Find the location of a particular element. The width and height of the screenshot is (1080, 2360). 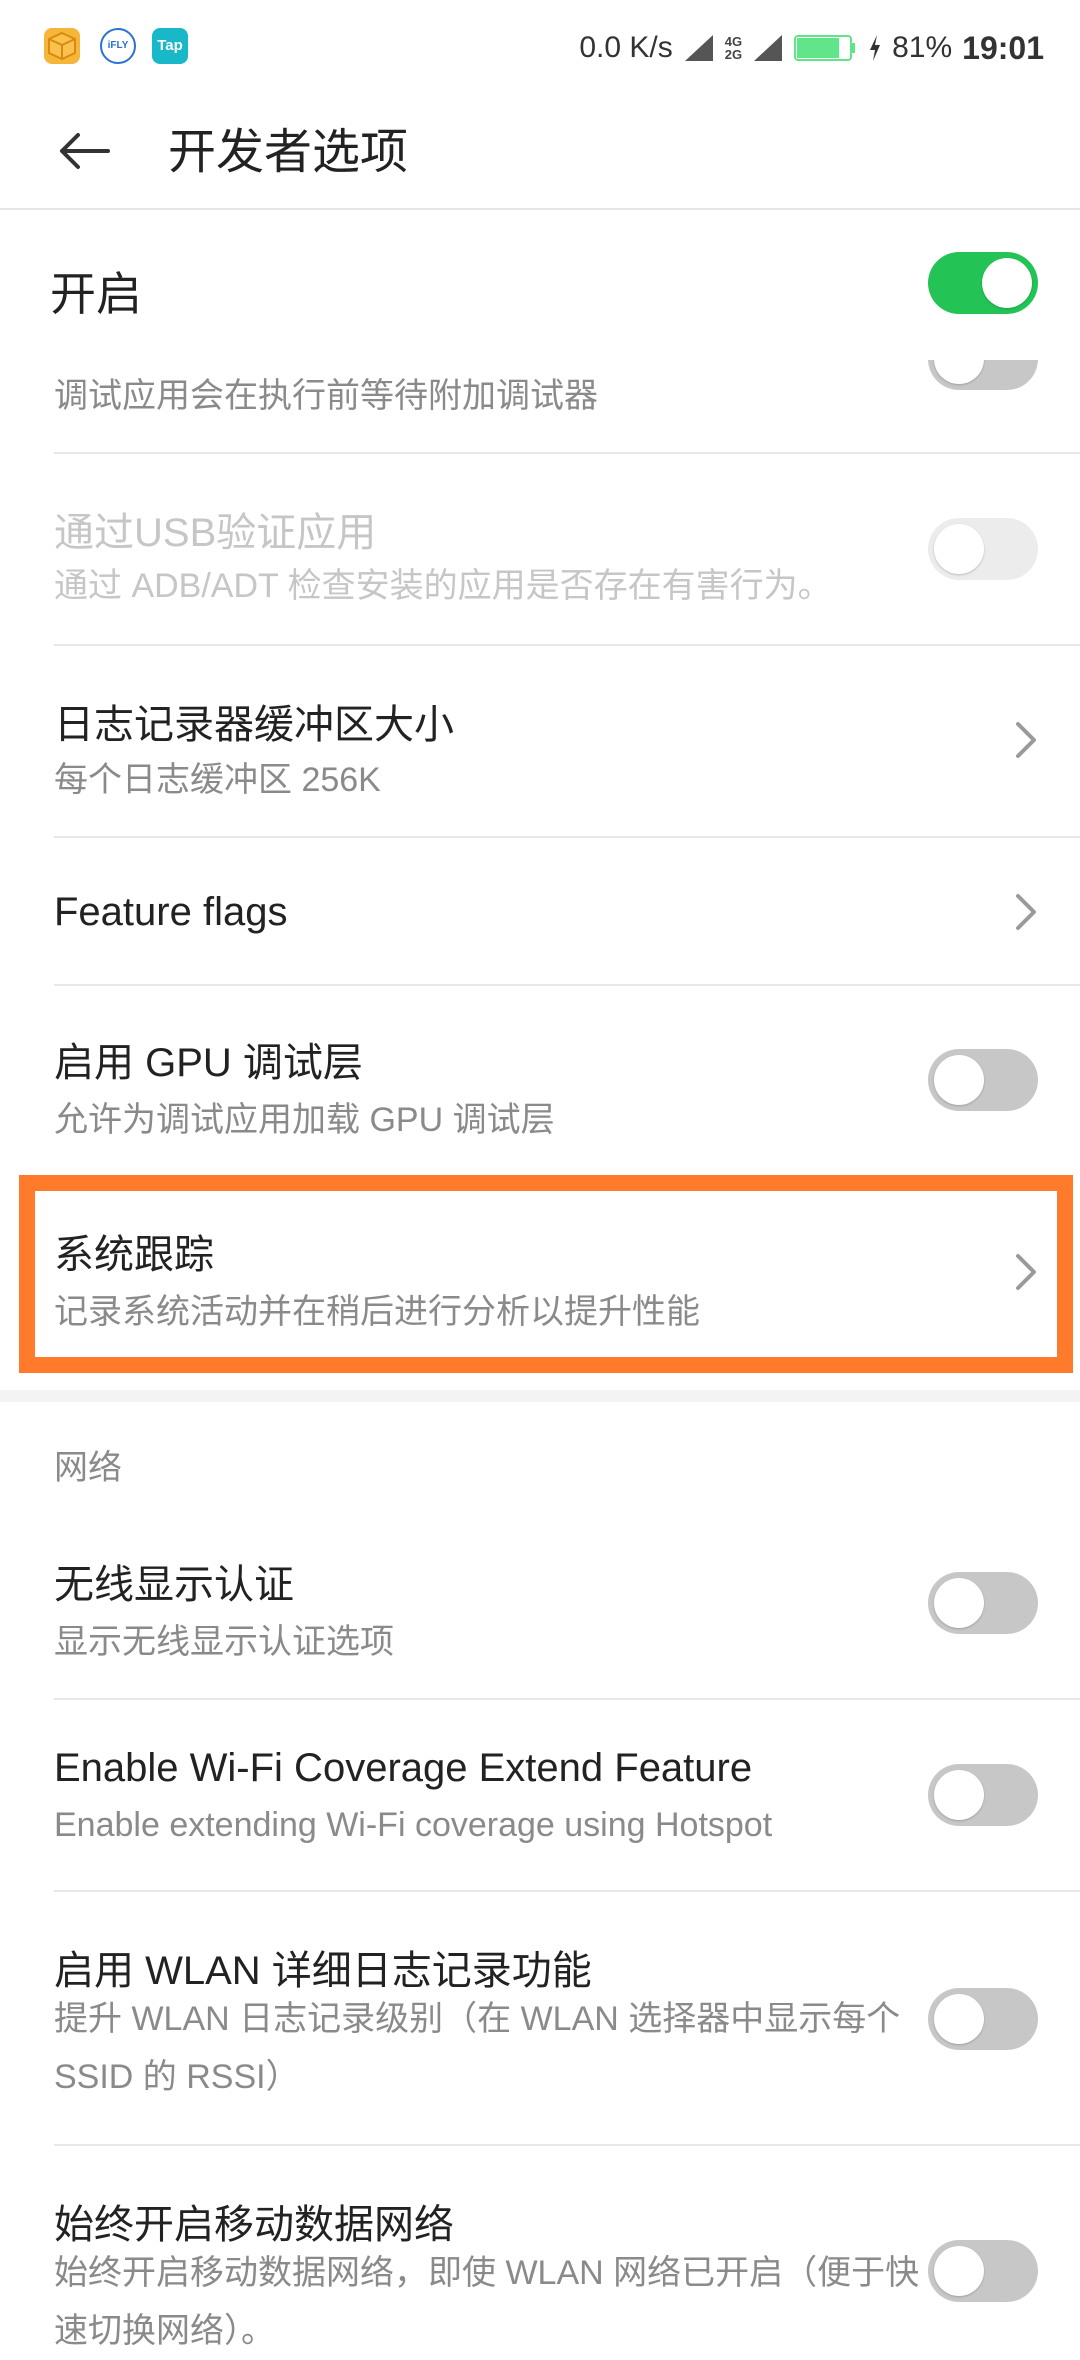

status-right: 0.0 K/s 4G 2G 81% 19:01 is located at coordinates (811, 48).